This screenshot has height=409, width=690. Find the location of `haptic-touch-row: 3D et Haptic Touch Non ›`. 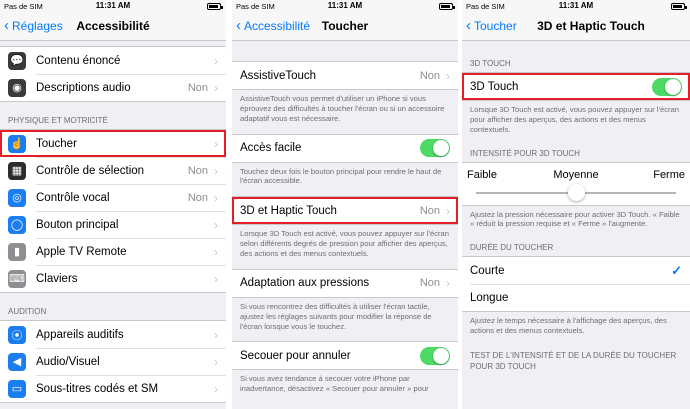

haptic-touch-row: 3D et Haptic Touch Non › is located at coordinates (345, 211).